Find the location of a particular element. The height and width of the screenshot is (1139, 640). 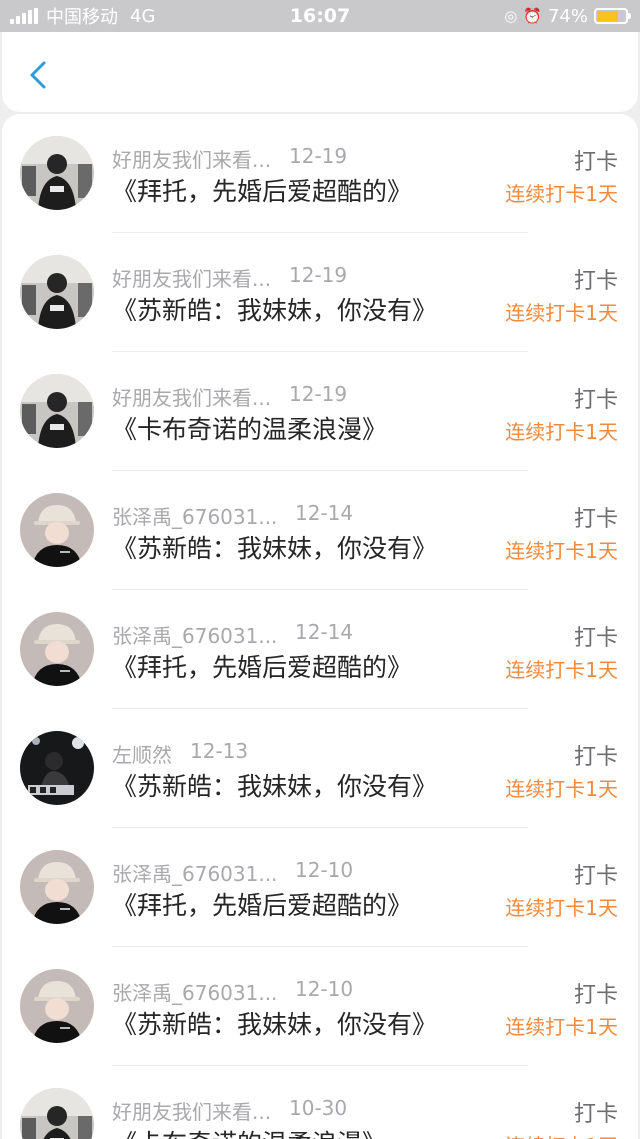

list-item: 好朋友我们来看... 10-30 《卡布奇诺的温柔浪漫》 打卡连续打卡1天 is located at coordinates (320, 1102).